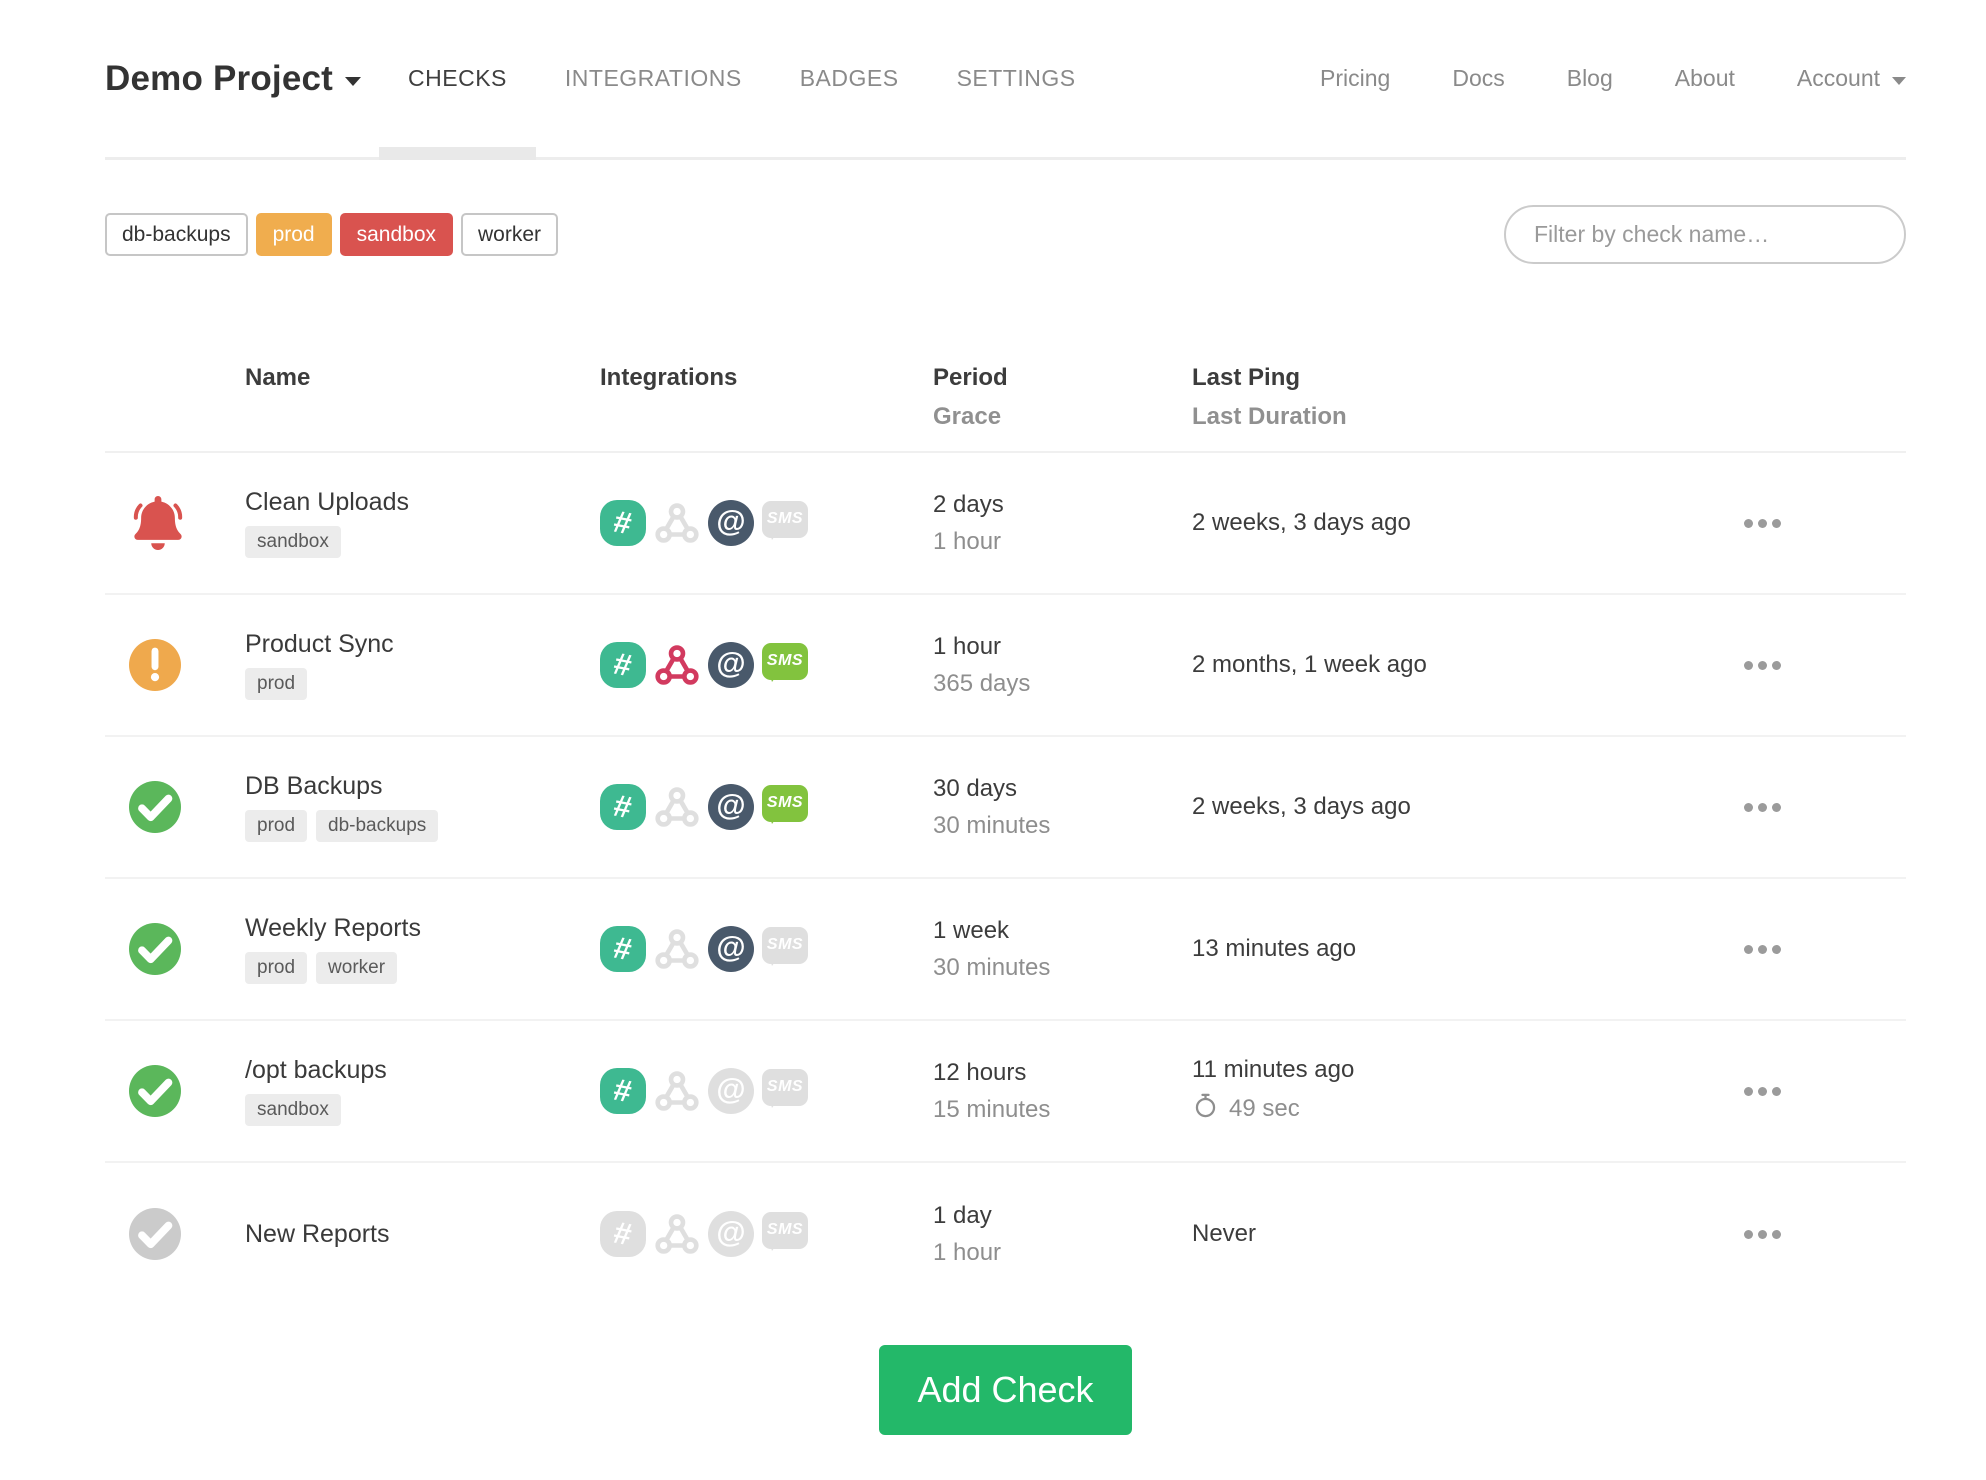  Describe the element at coordinates (1449, 523) in the screenshot. I see `last-ping-cell: 2 weeks, 3 days ago` at that location.